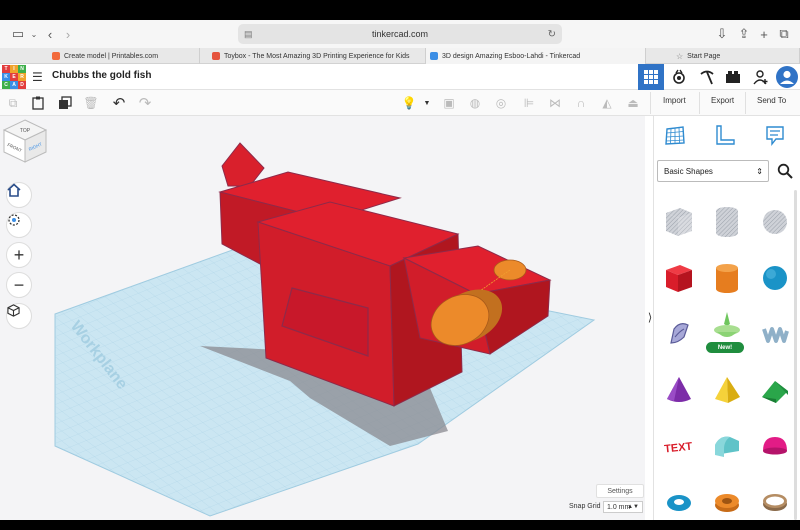  Describe the element at coordinates (787, 77) in the screenshot. I see `profile-avatar-icon` at that location.